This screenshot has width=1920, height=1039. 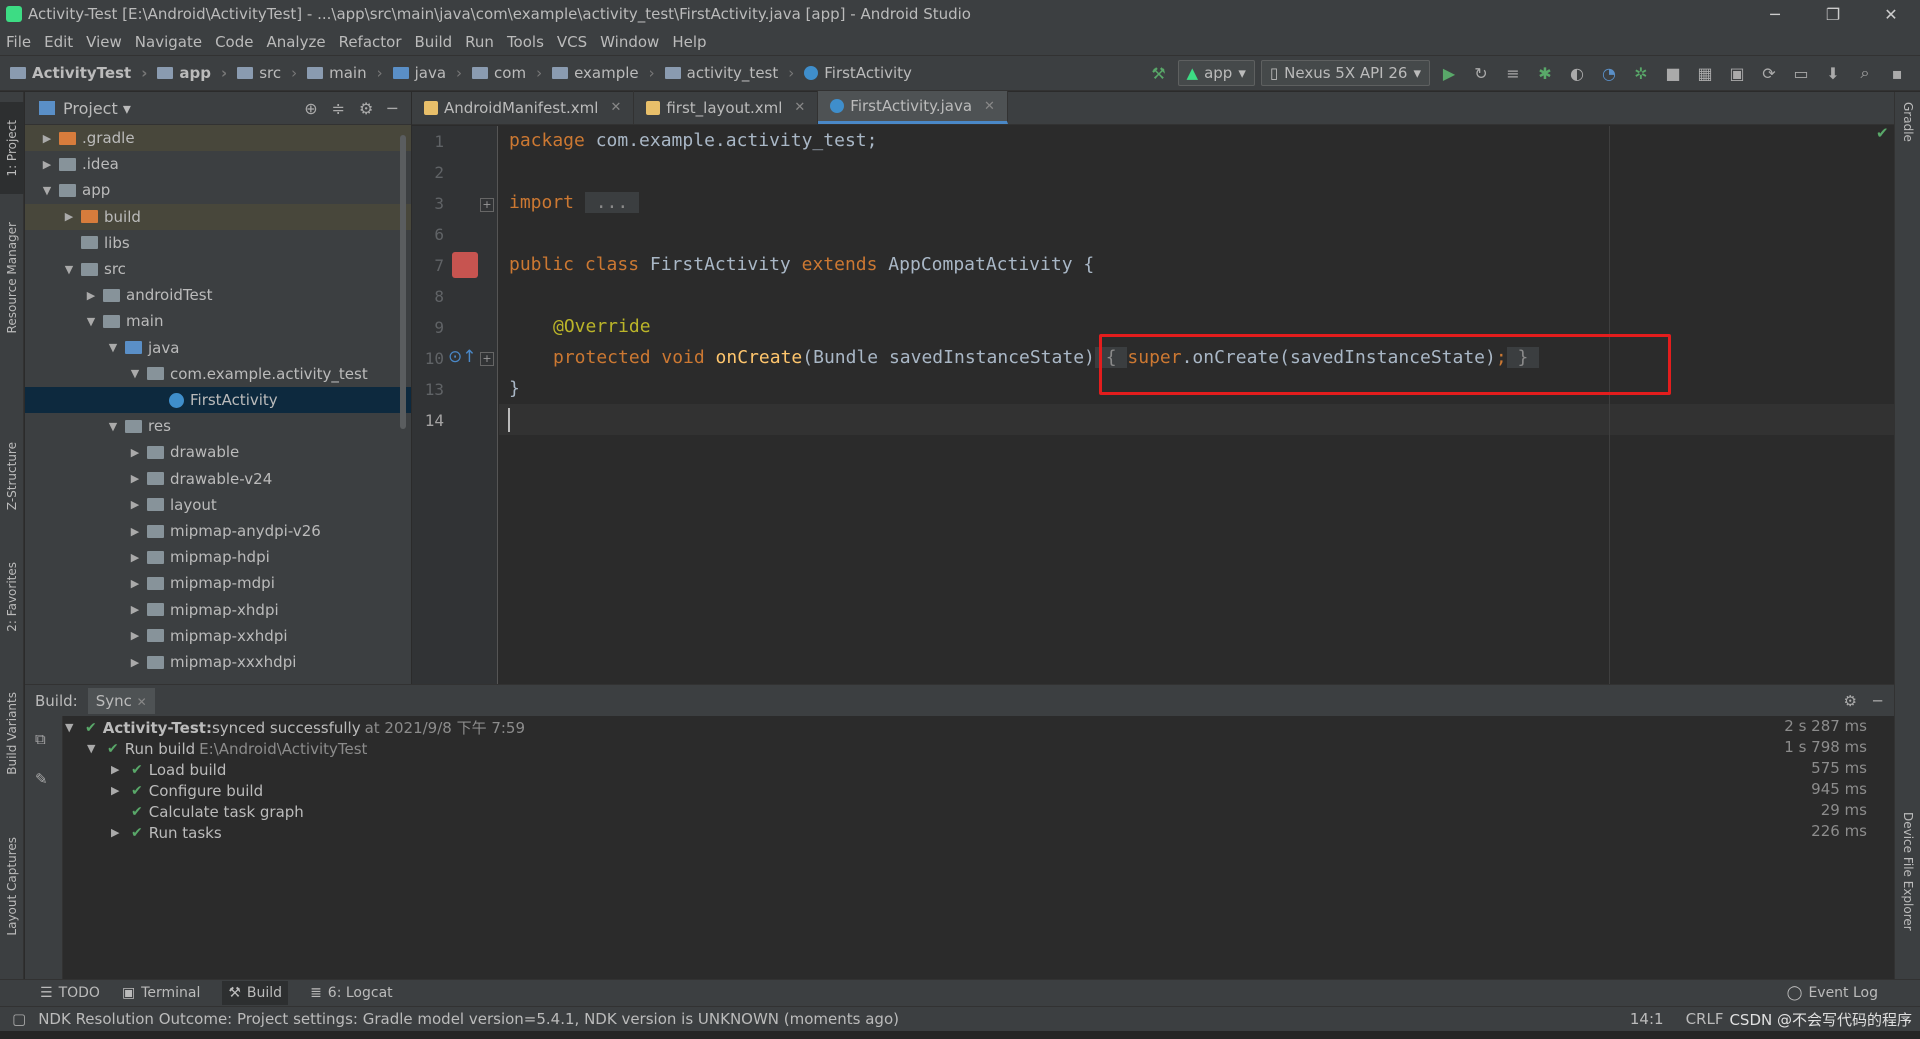 What do you see at coordinates (1705, 73) in the screenshot?
I see `project-structure-icon: ▦` at bounding box center [1705, 73].